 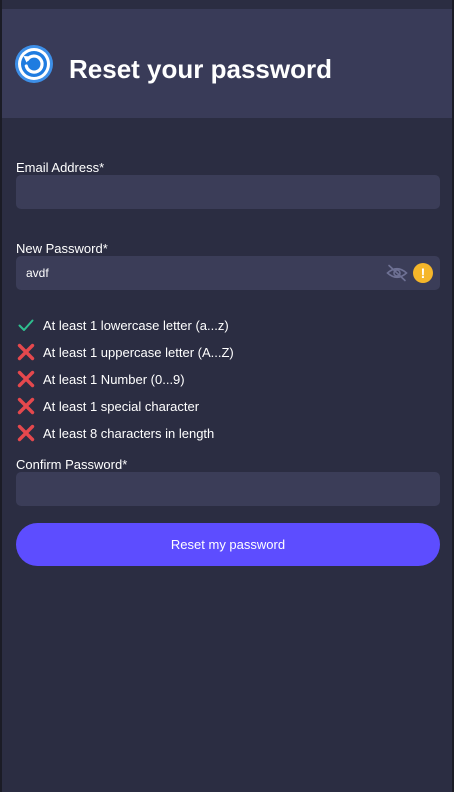 What do you see at coordinates (228, 489) in the screenshot?
I see `confirm-password-field` at bounding box center [228, 489].